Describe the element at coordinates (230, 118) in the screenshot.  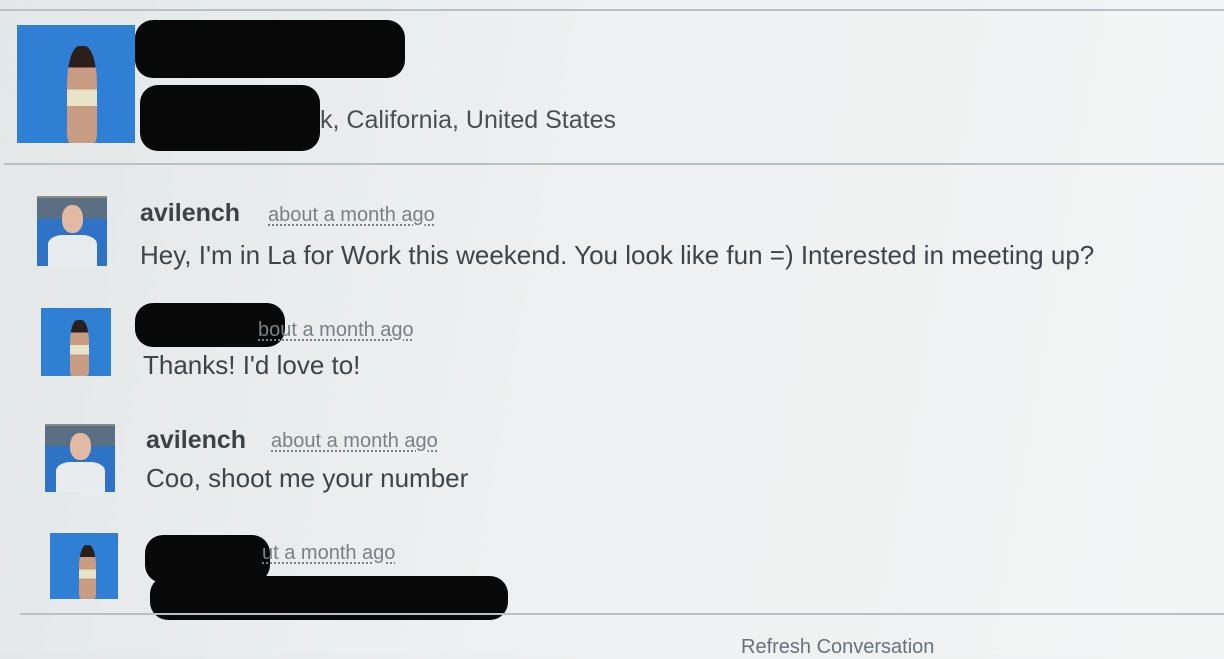
I see `redacted-profile-city` at that location.